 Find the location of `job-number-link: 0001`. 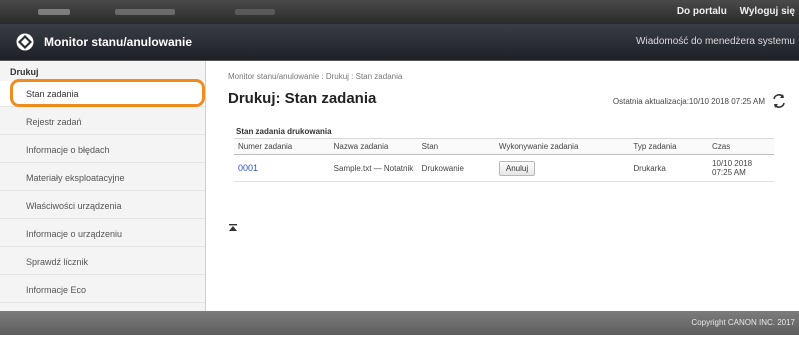

job-number-link: 0001 is located at coordinates (248, 168).